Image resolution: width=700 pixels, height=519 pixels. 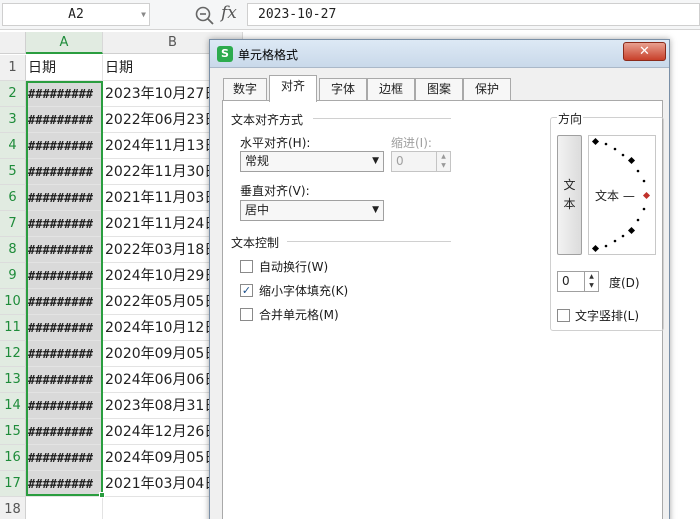 I want to click on degree-label: 度(D), so click(x=624, y=283).